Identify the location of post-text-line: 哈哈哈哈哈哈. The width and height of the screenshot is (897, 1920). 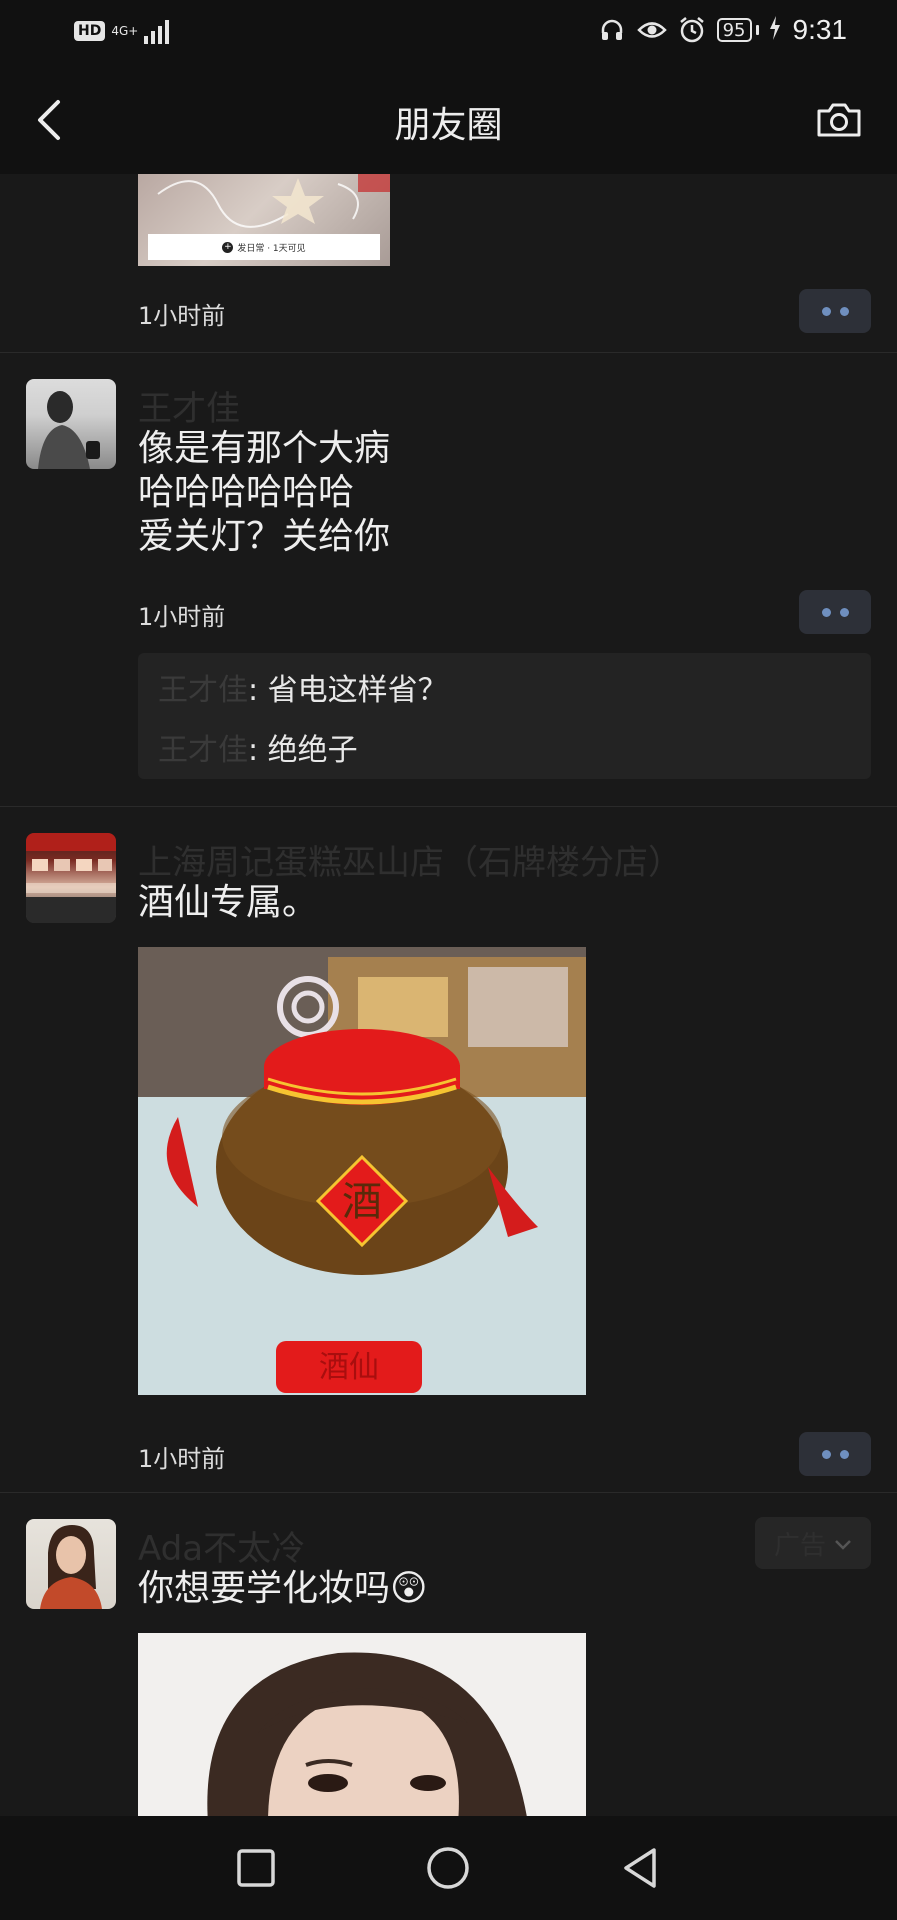
(246, 492).